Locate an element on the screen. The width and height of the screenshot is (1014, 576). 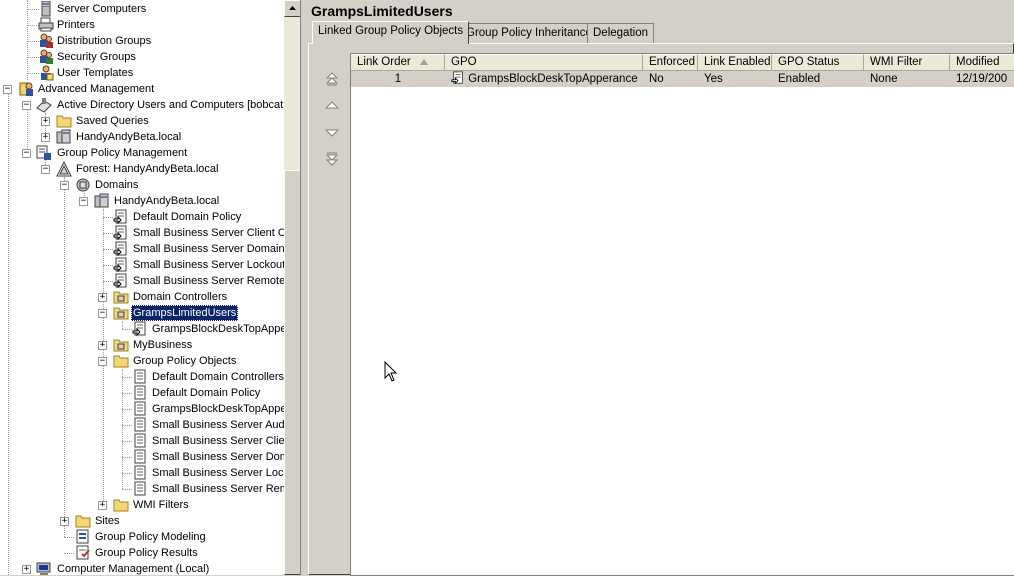
gpo-icon is located at coordinates (140, 488).